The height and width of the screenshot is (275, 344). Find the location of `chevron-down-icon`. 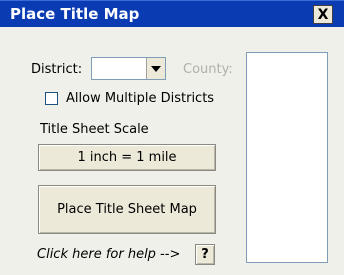

chevron-down-icon is located at coordinates (155, 68).